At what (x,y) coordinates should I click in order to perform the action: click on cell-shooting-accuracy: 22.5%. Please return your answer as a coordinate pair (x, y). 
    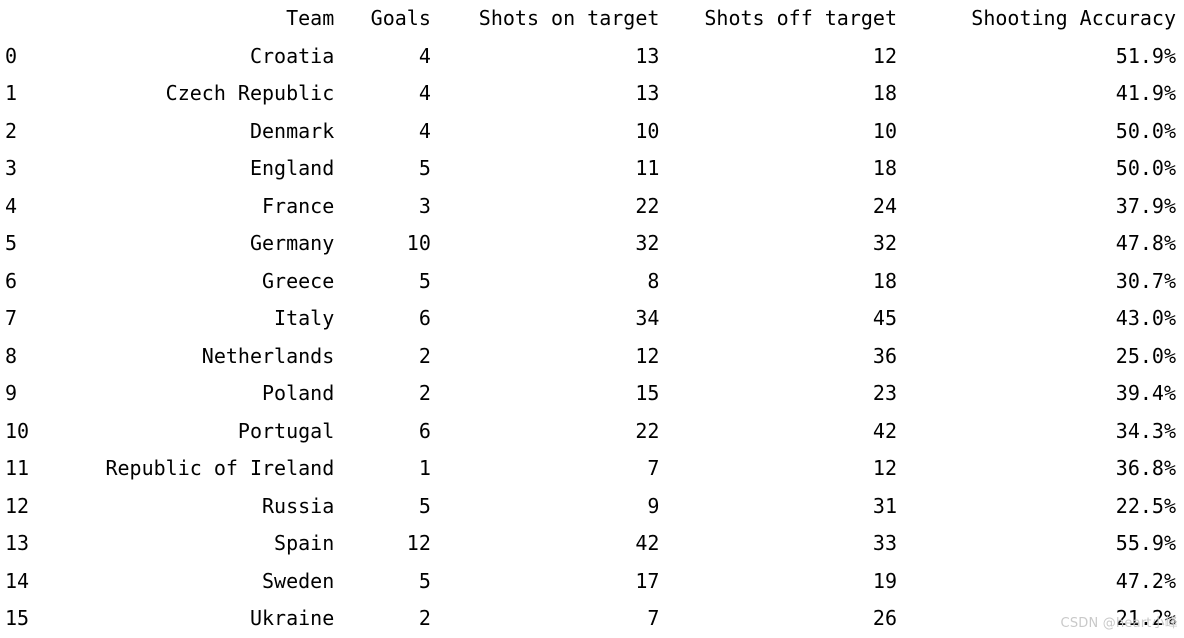
    Looking at the image, I should click on (1145, 505).